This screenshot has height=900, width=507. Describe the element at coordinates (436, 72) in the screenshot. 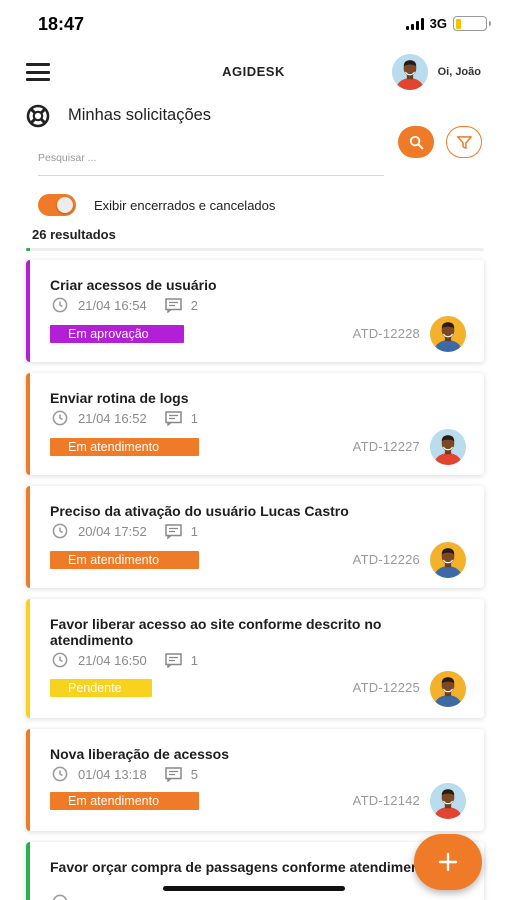

I see `user-menu: Oi, João` at that location.